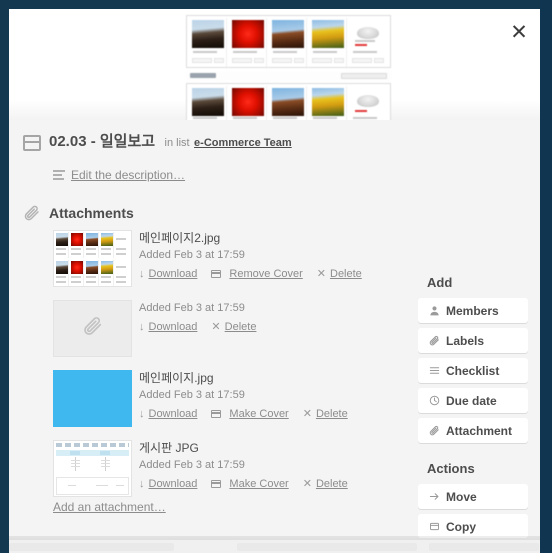  I want to click on preview-section-bar, so click(288, 76).